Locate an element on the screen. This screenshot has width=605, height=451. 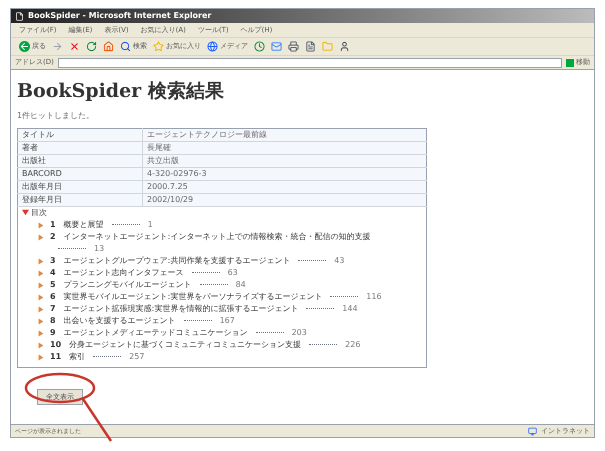
toc-entry: 6 実世界モバイルエージェント:実世界をパーソナライズするエージェント 116 is located at coordinates (230, 296).